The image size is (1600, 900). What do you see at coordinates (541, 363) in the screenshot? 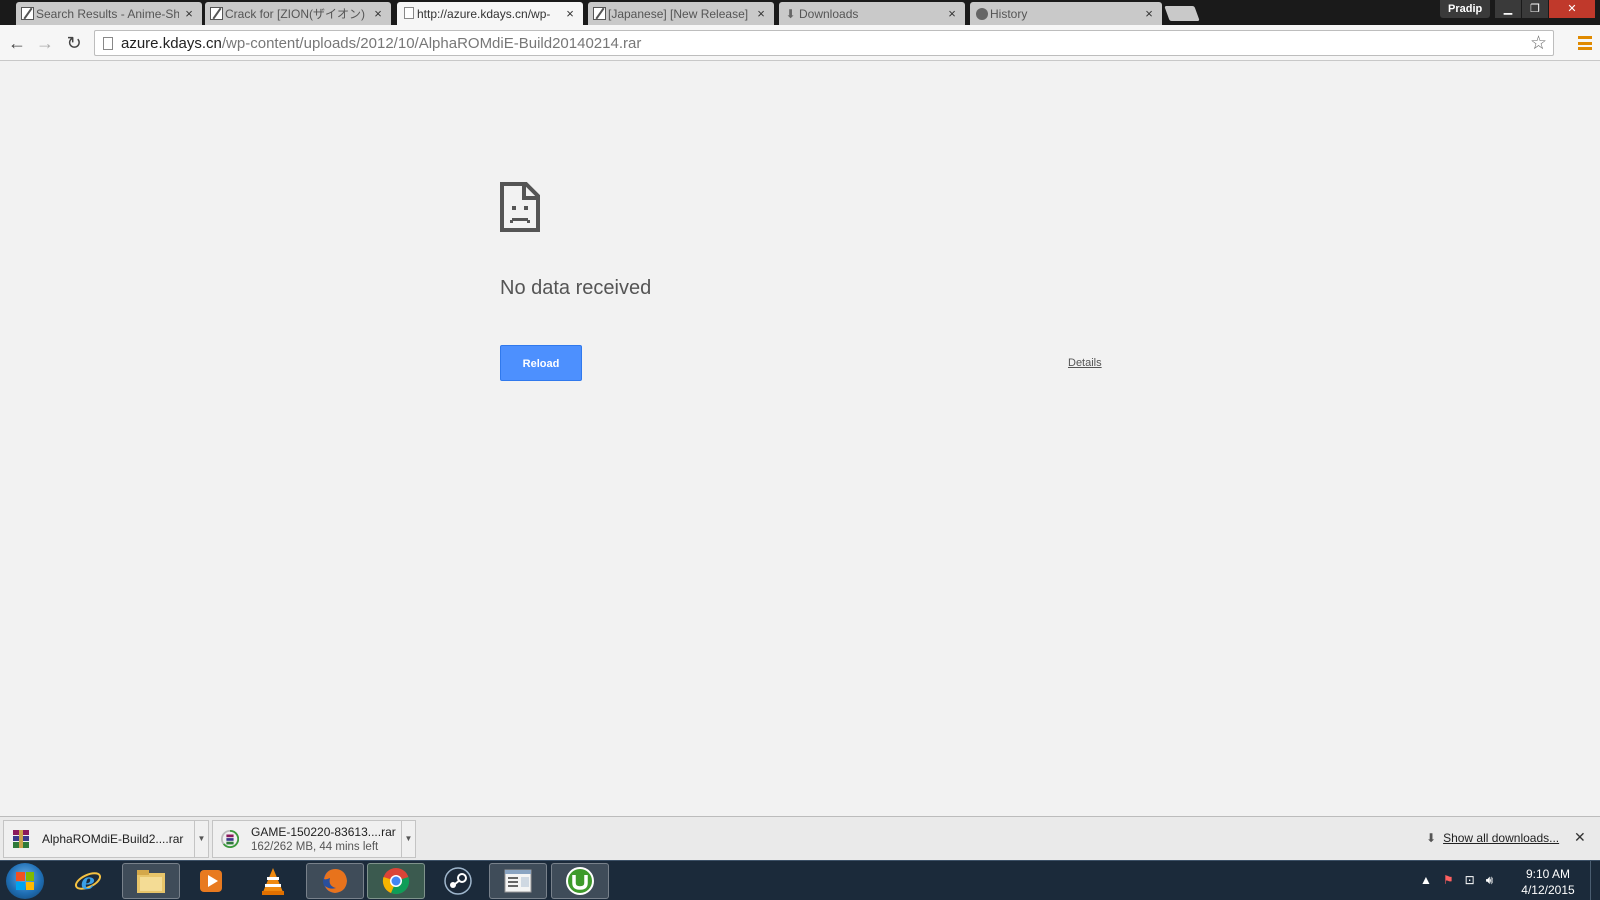
I see `reload-button: Reload` at bounding box center [541, 363].